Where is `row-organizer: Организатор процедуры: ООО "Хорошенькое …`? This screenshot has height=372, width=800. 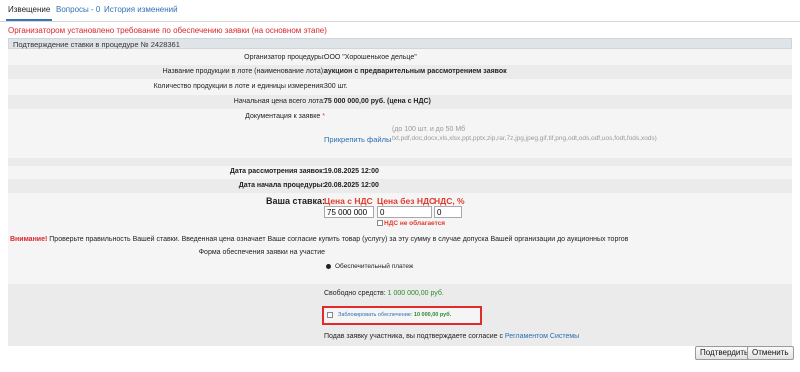
row-organizer: Организатор процедуры: ООО "Хорошенькое … is located at coordinates (400, 58).